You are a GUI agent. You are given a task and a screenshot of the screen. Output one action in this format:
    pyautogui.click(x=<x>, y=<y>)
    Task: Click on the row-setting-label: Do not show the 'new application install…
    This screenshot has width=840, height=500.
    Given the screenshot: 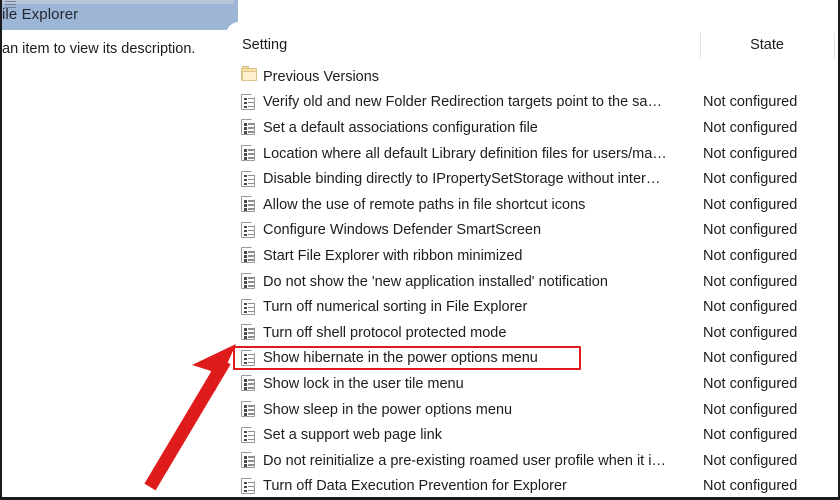 What is the action you would take?
    pyautogui.click(x=435, y=281)
    